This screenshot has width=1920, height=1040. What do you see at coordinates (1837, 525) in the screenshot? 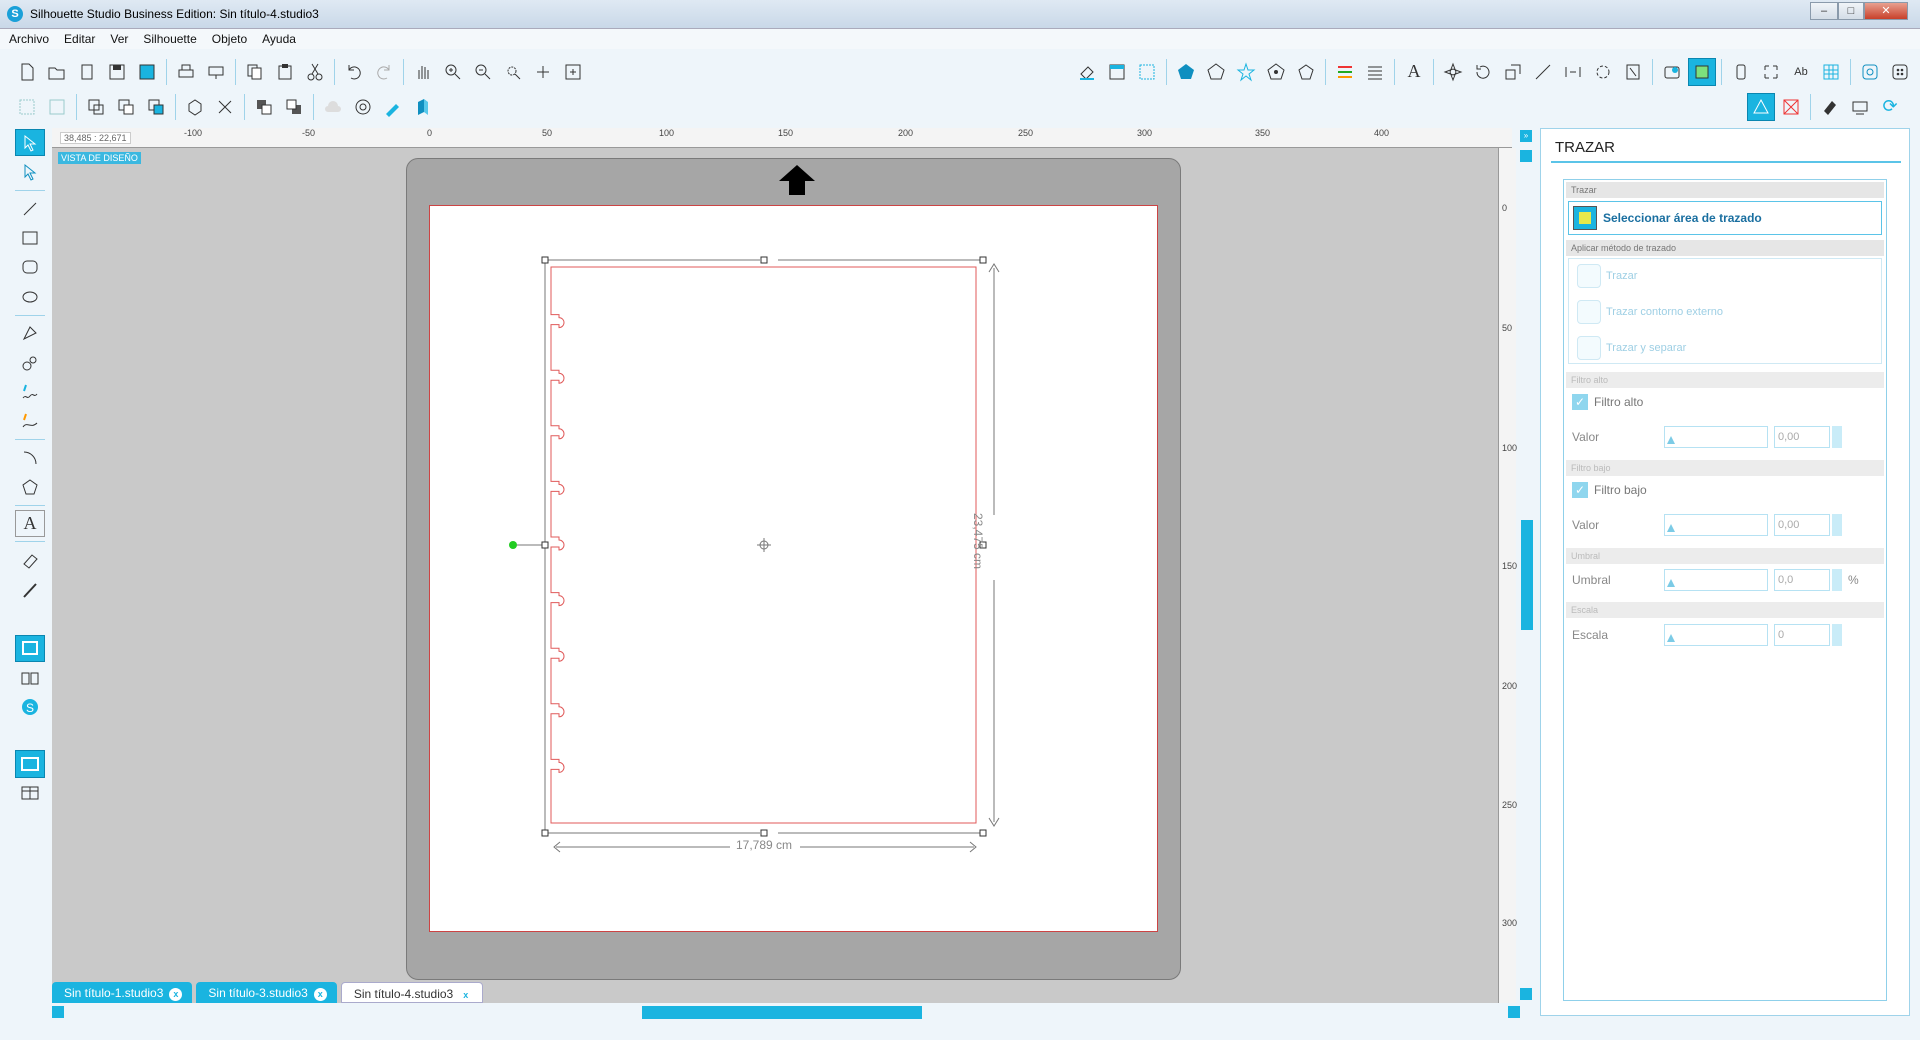
I see `low-filter-spinner` at bounding box center [1837, 525].